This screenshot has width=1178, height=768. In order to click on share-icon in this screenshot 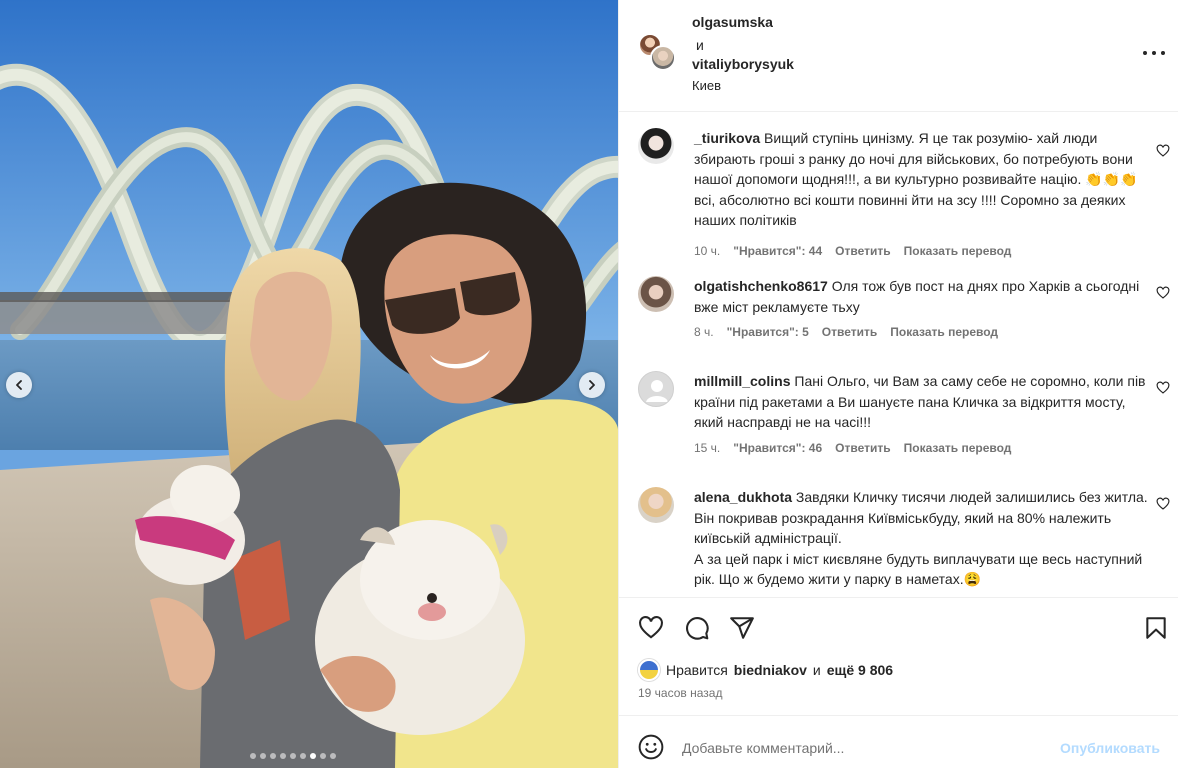, I will do `click(742, 628)`.